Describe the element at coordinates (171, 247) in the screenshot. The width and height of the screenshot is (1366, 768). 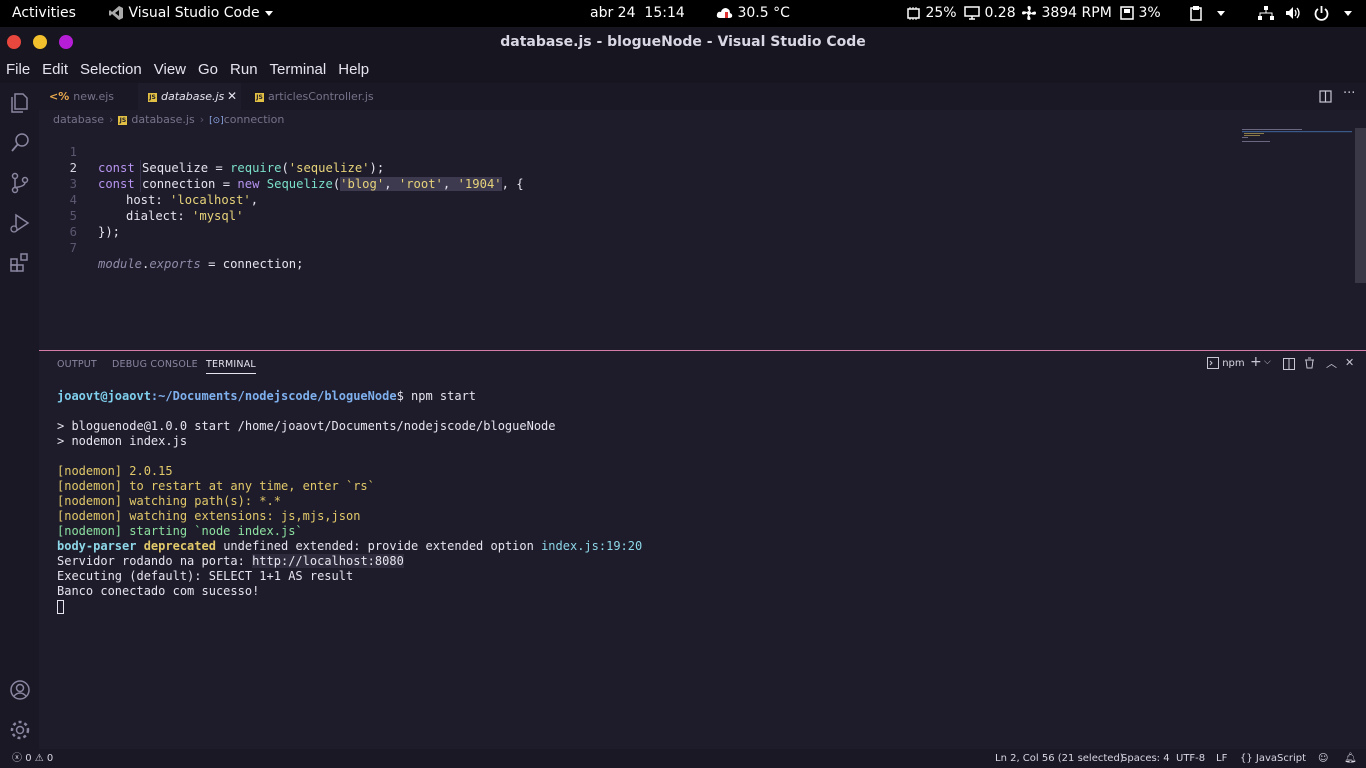
I see `code-line: 7 module.exports = connection;` at that location.